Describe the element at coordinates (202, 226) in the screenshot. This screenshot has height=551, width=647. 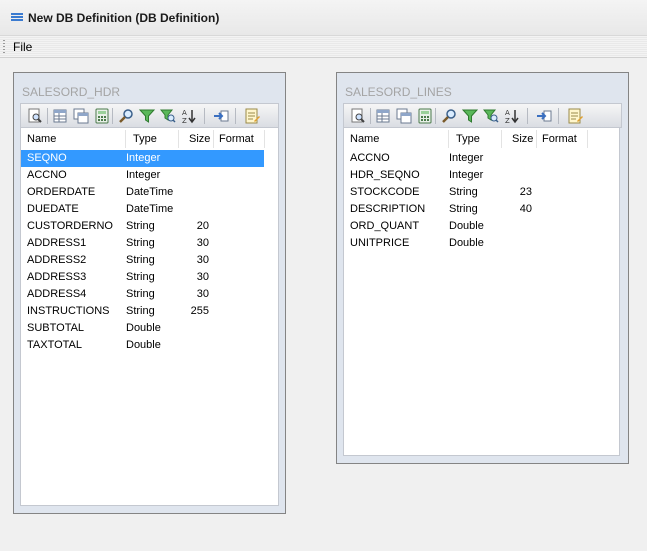
I see `cell-size: 20` at that location.